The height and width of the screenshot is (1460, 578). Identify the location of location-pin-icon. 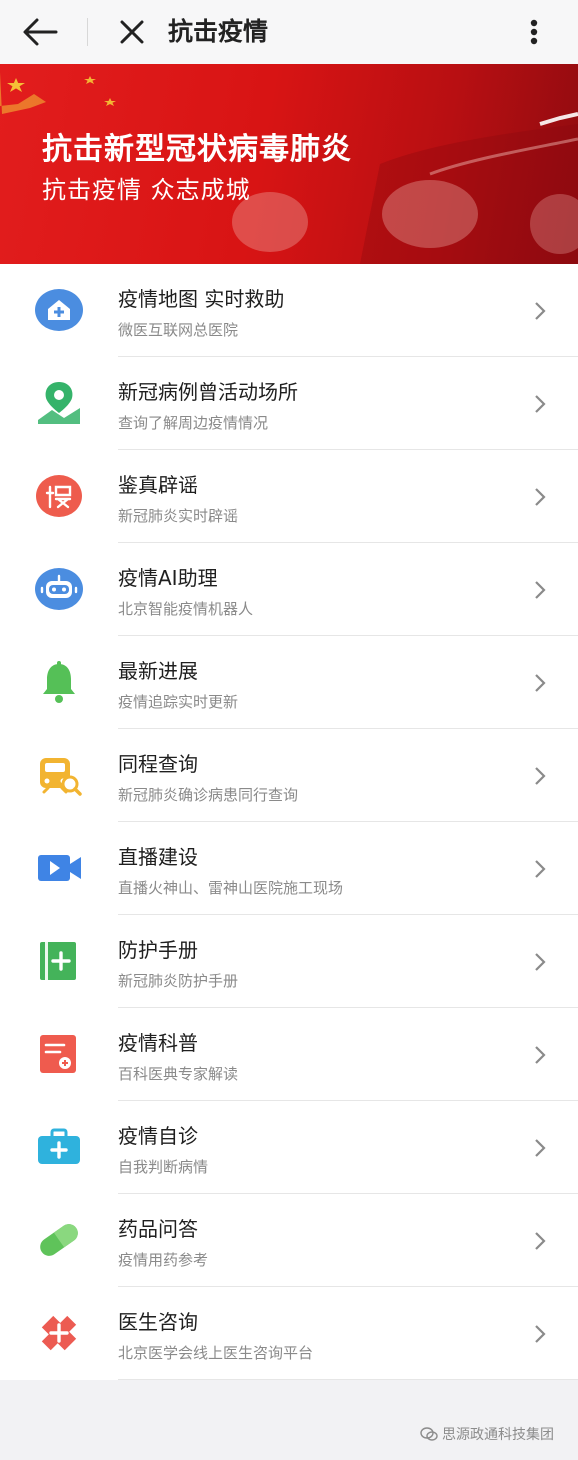
(59, 403).